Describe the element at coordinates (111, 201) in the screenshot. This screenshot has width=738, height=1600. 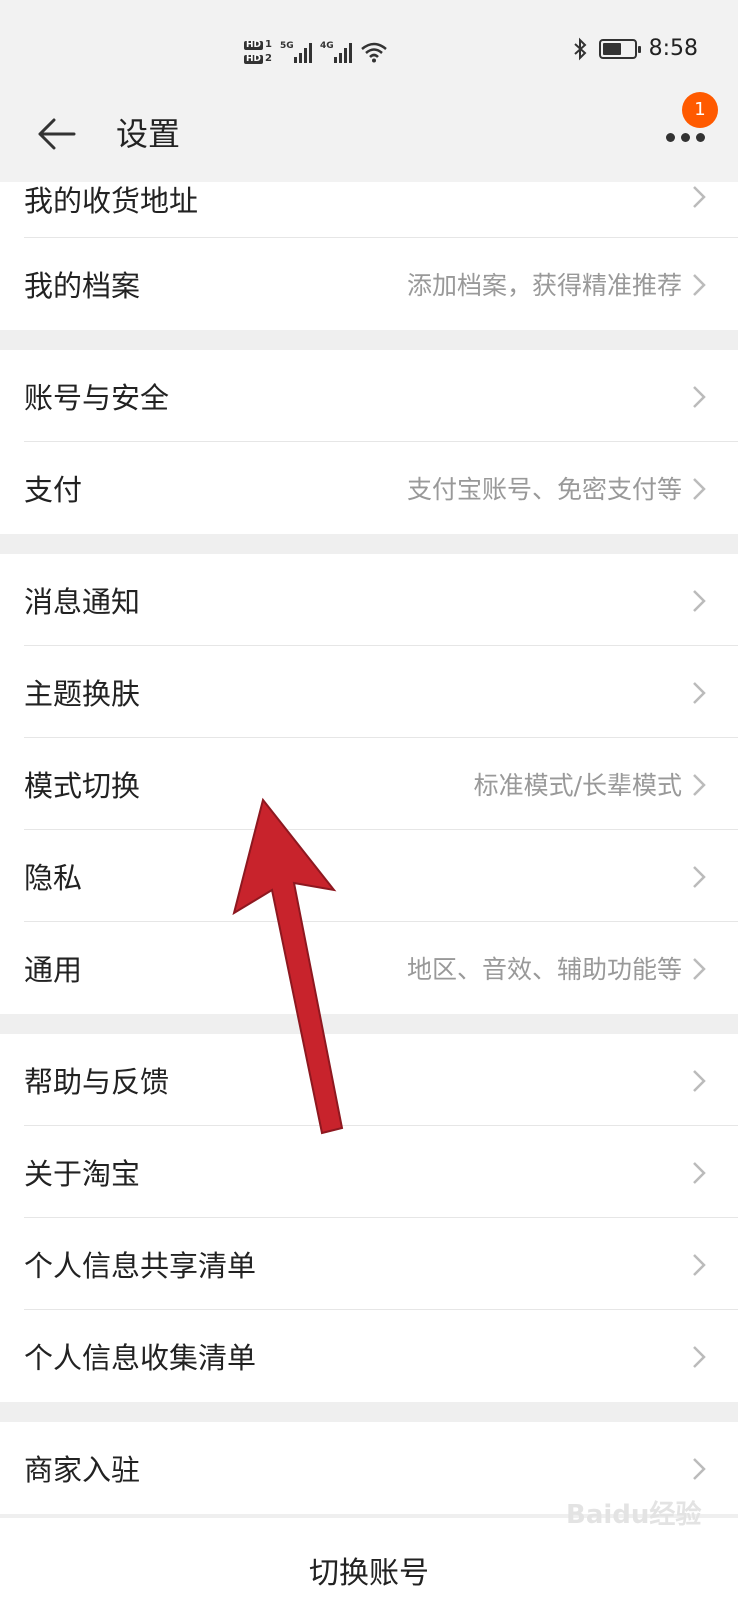
I see `row-label: 我的收货地址` at that location.